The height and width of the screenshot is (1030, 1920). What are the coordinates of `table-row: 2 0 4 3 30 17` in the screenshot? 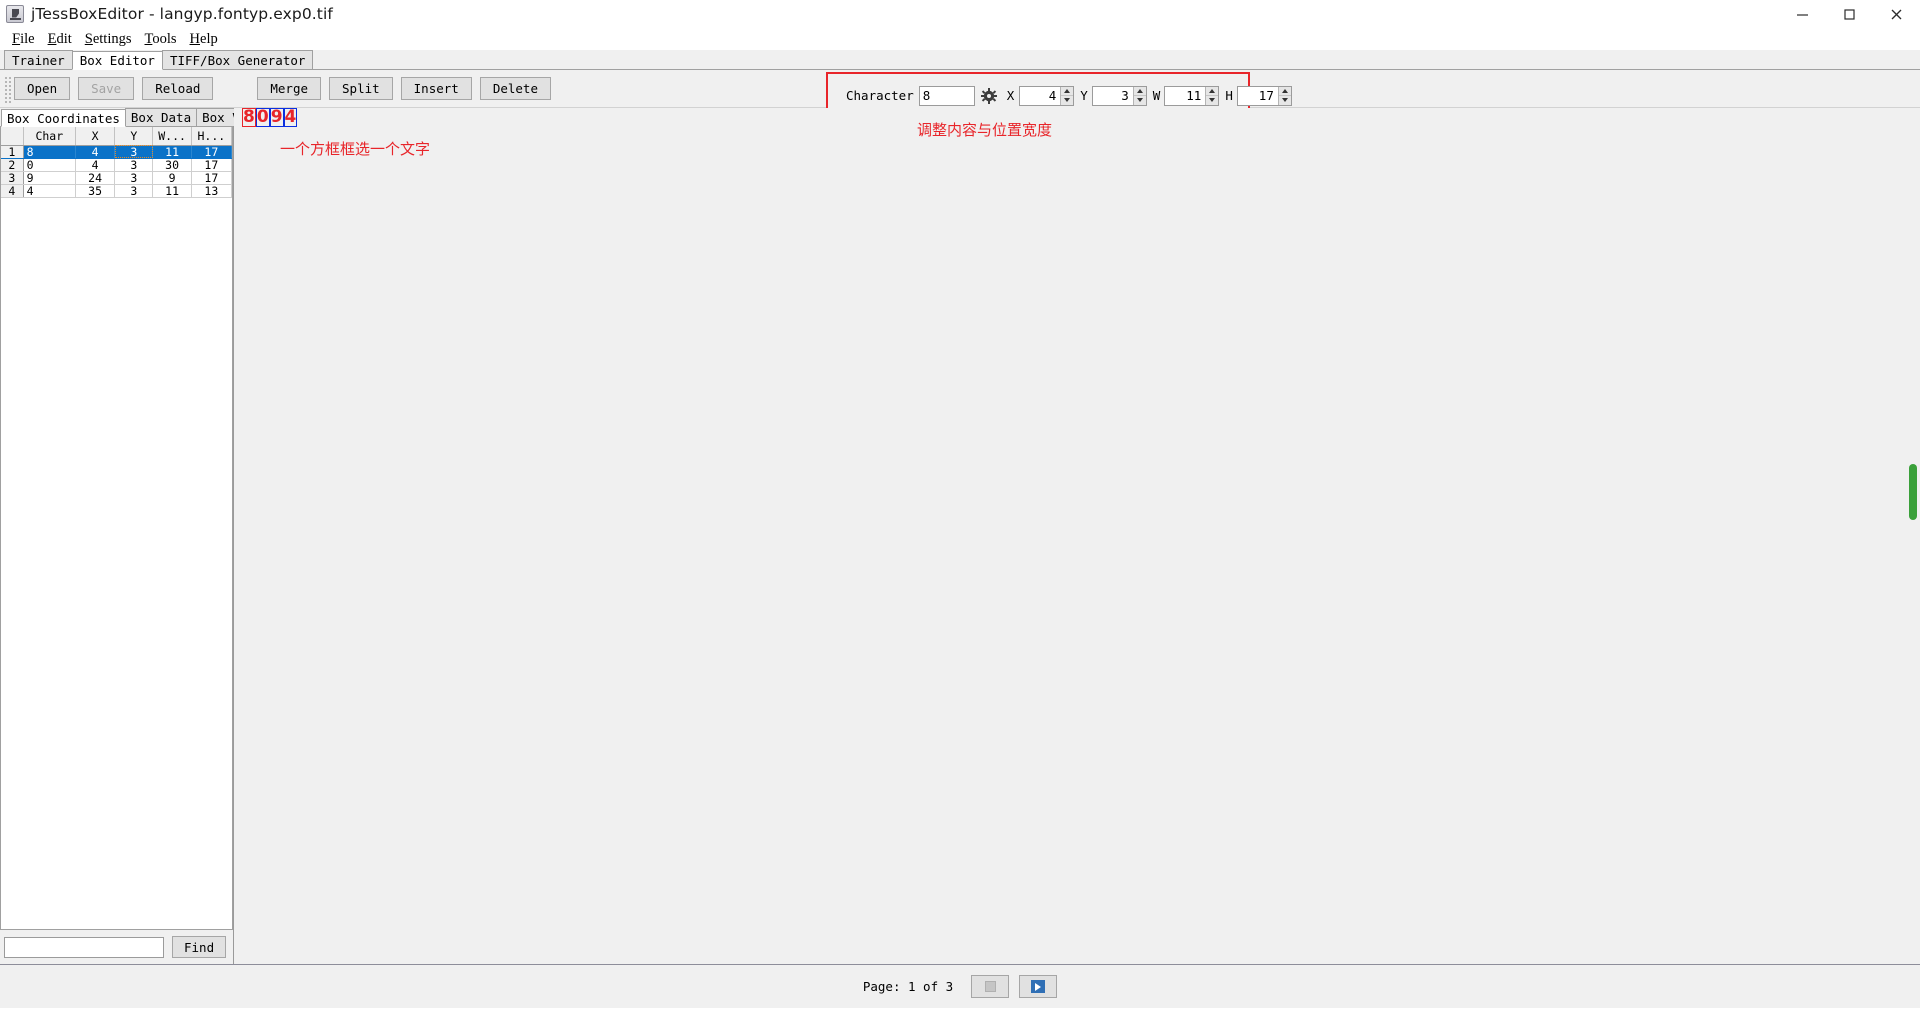 It's located at (116, 165).